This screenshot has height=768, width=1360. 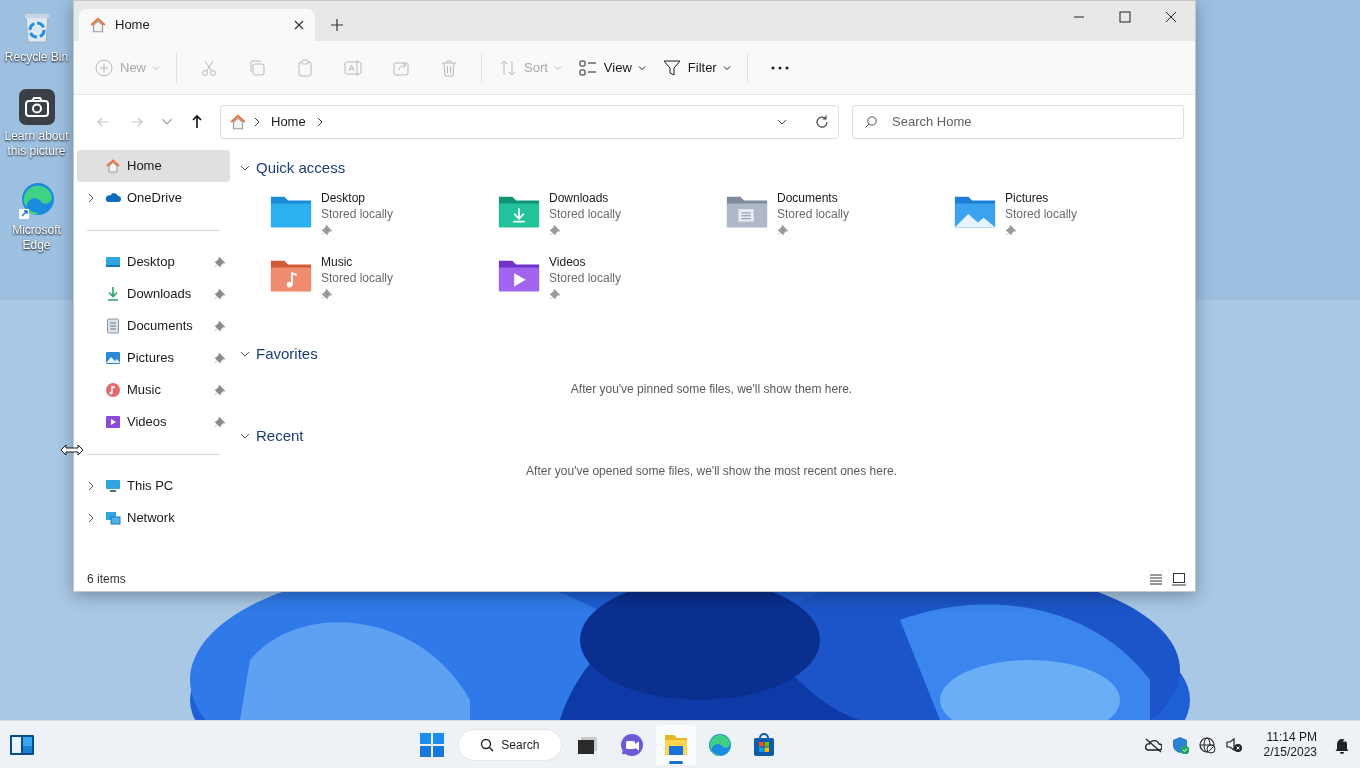 What do you see at coordinates (153, 518) in the screenshot?
I see `sidebar-item: Network` at bounding box center [153, 518].